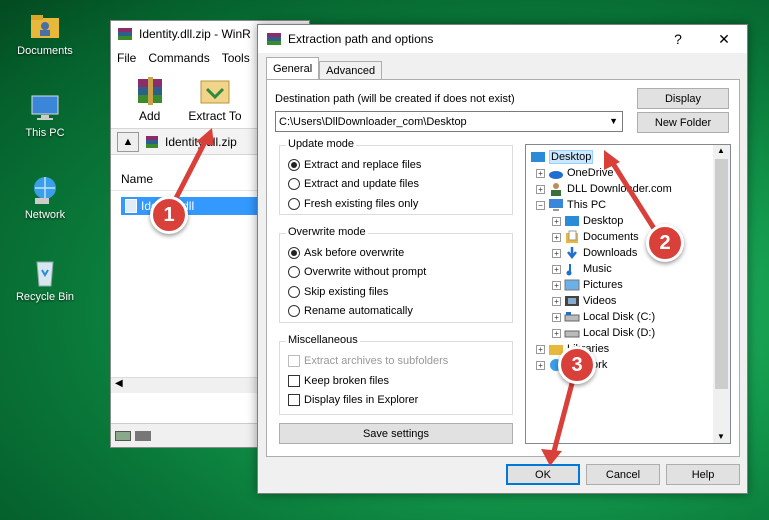 The image size is (769, 520). I want to click on step-number: 2, so click(665, 242).